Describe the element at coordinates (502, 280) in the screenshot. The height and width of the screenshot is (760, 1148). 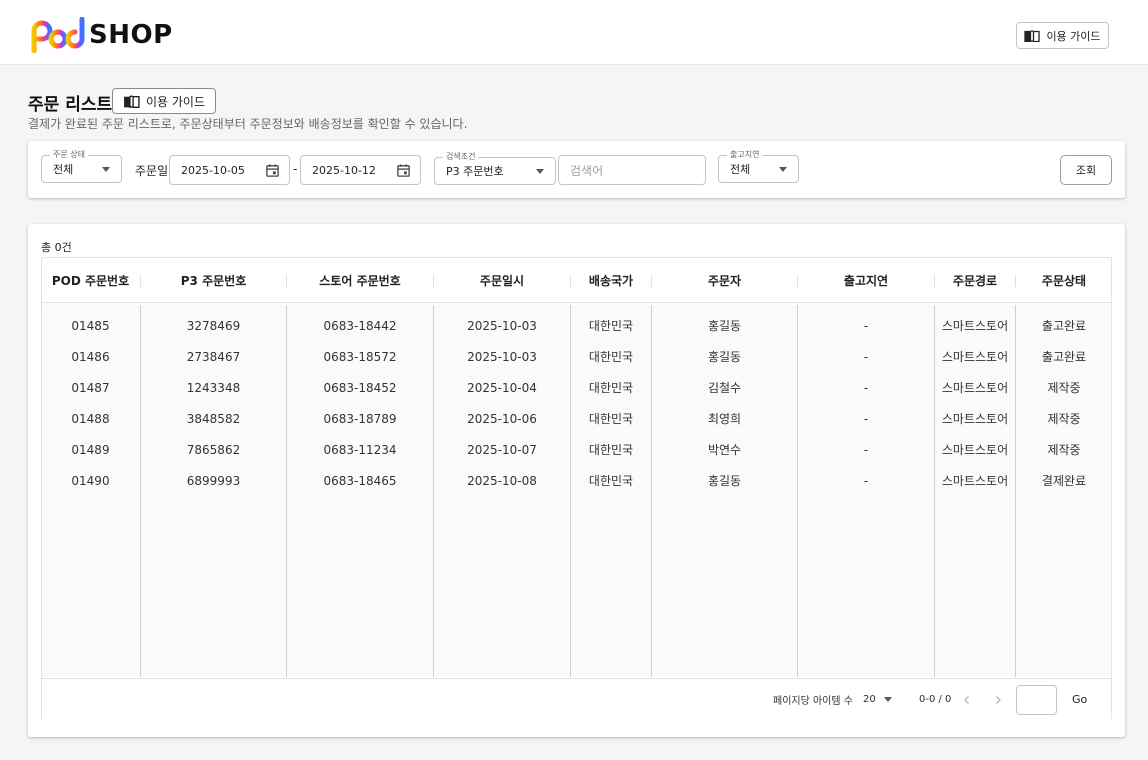
I see `column-header: 주문일시` at that location.